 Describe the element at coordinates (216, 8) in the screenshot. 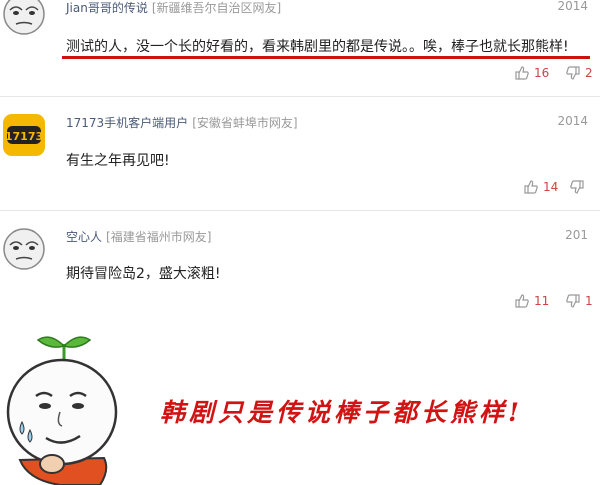

I see `comment-location: [新疆维吾尔自治区网友]` at that location.